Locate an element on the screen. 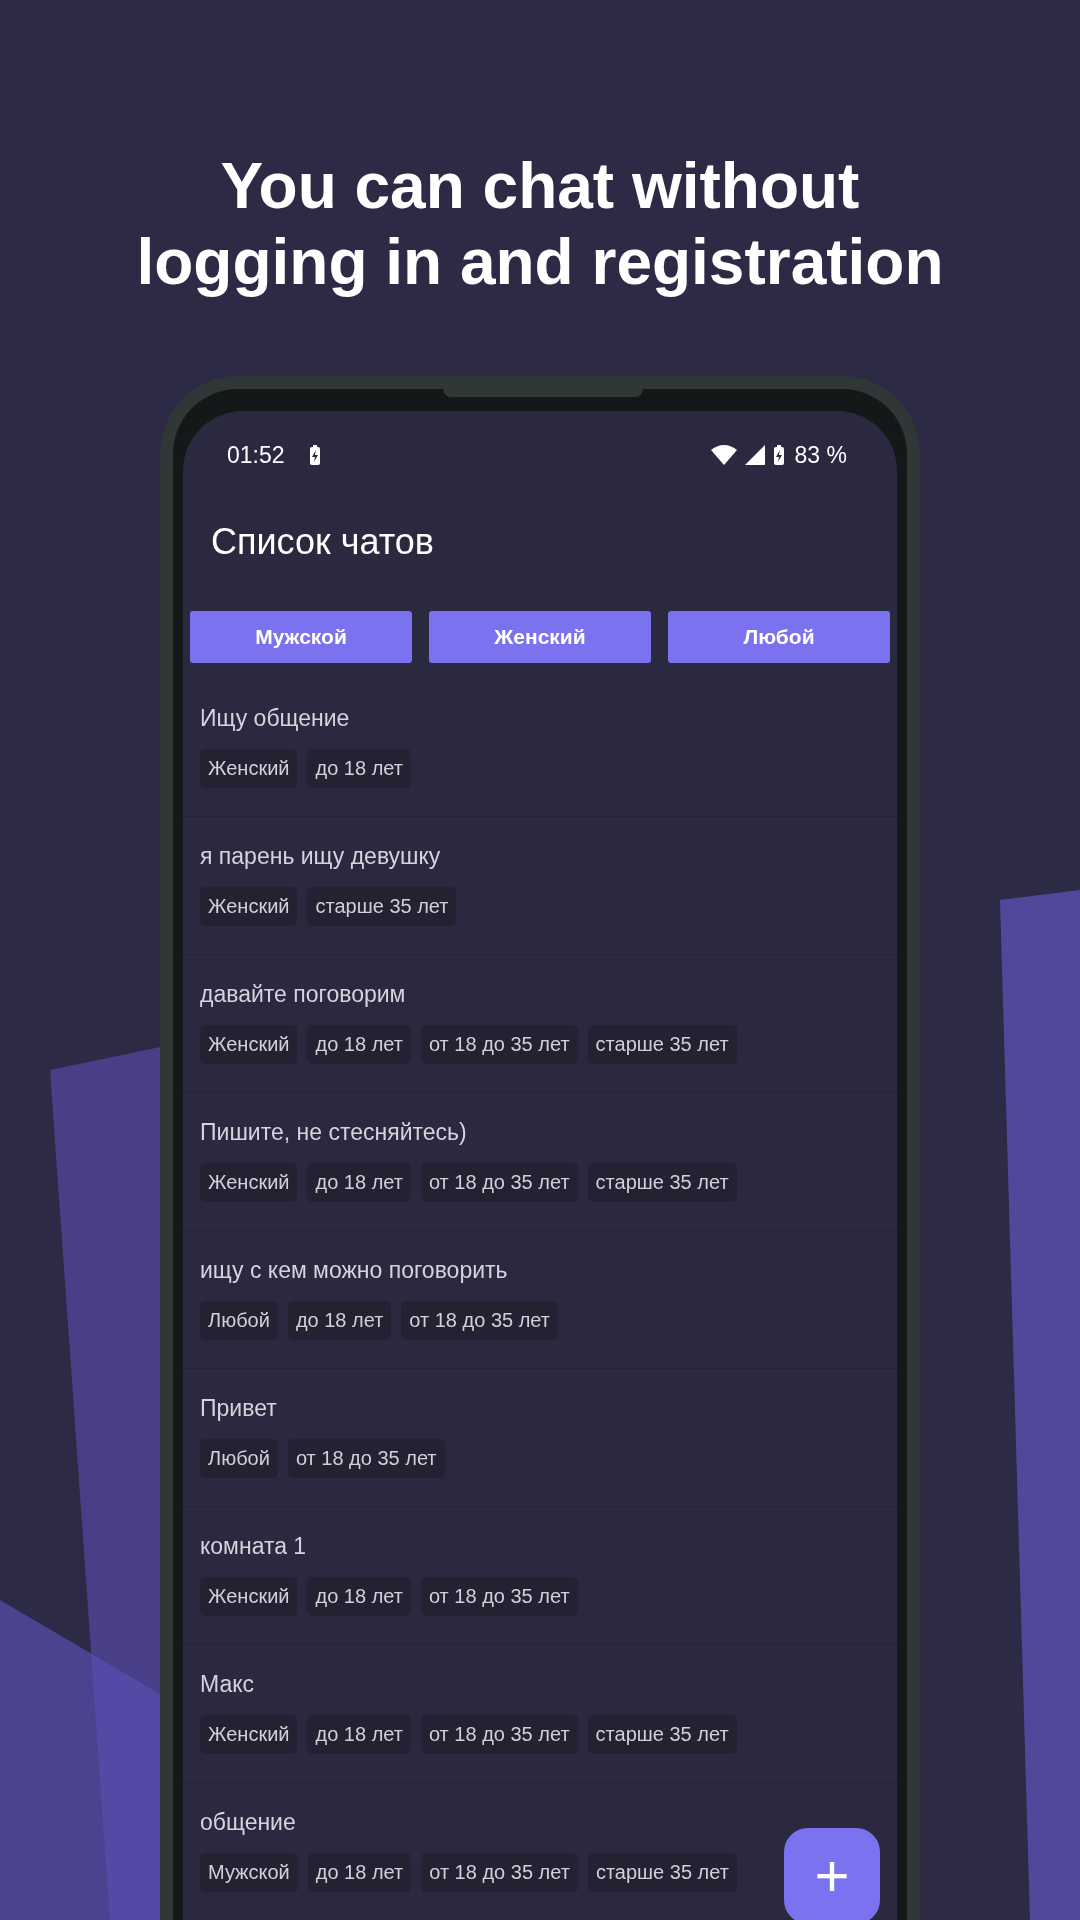  status-time: 01:52 is located at coordinates (256, 455).